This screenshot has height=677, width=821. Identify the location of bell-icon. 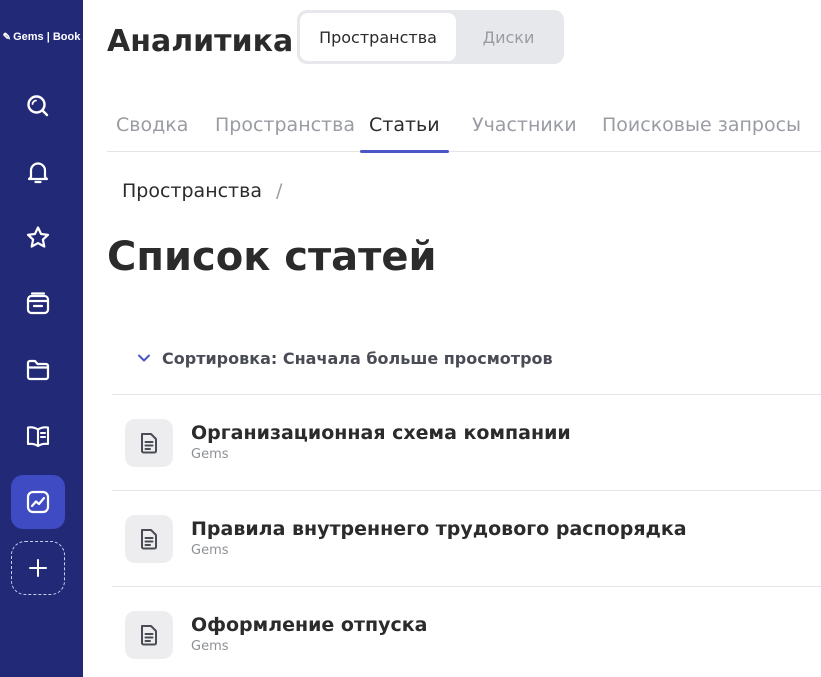
(38, 173).